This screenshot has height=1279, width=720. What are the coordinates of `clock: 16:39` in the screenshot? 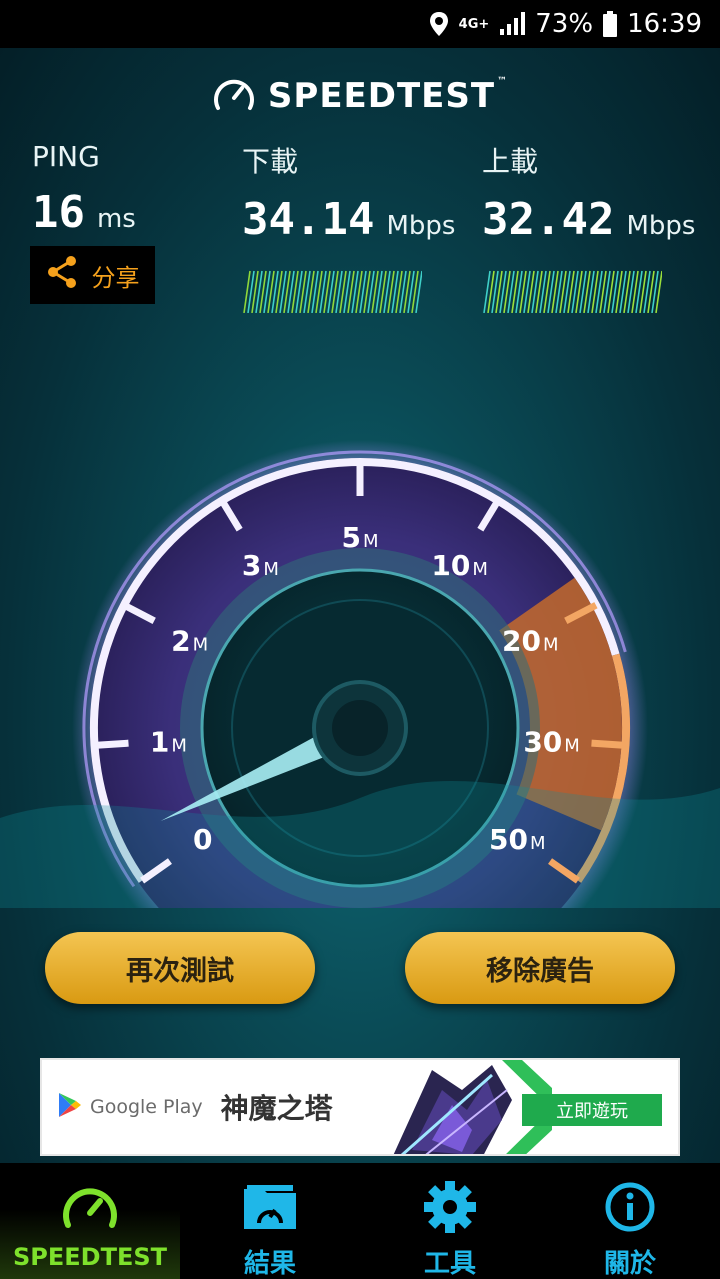 It's located at (664, 24).